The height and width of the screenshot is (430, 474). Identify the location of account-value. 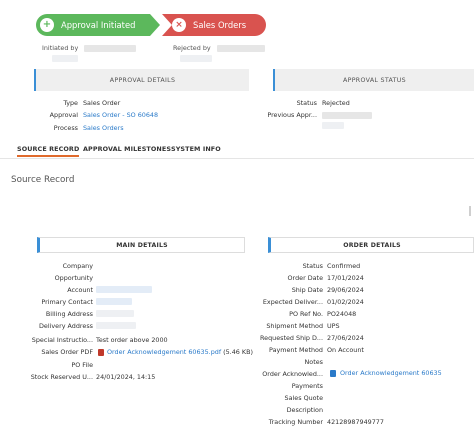
(124, 289).